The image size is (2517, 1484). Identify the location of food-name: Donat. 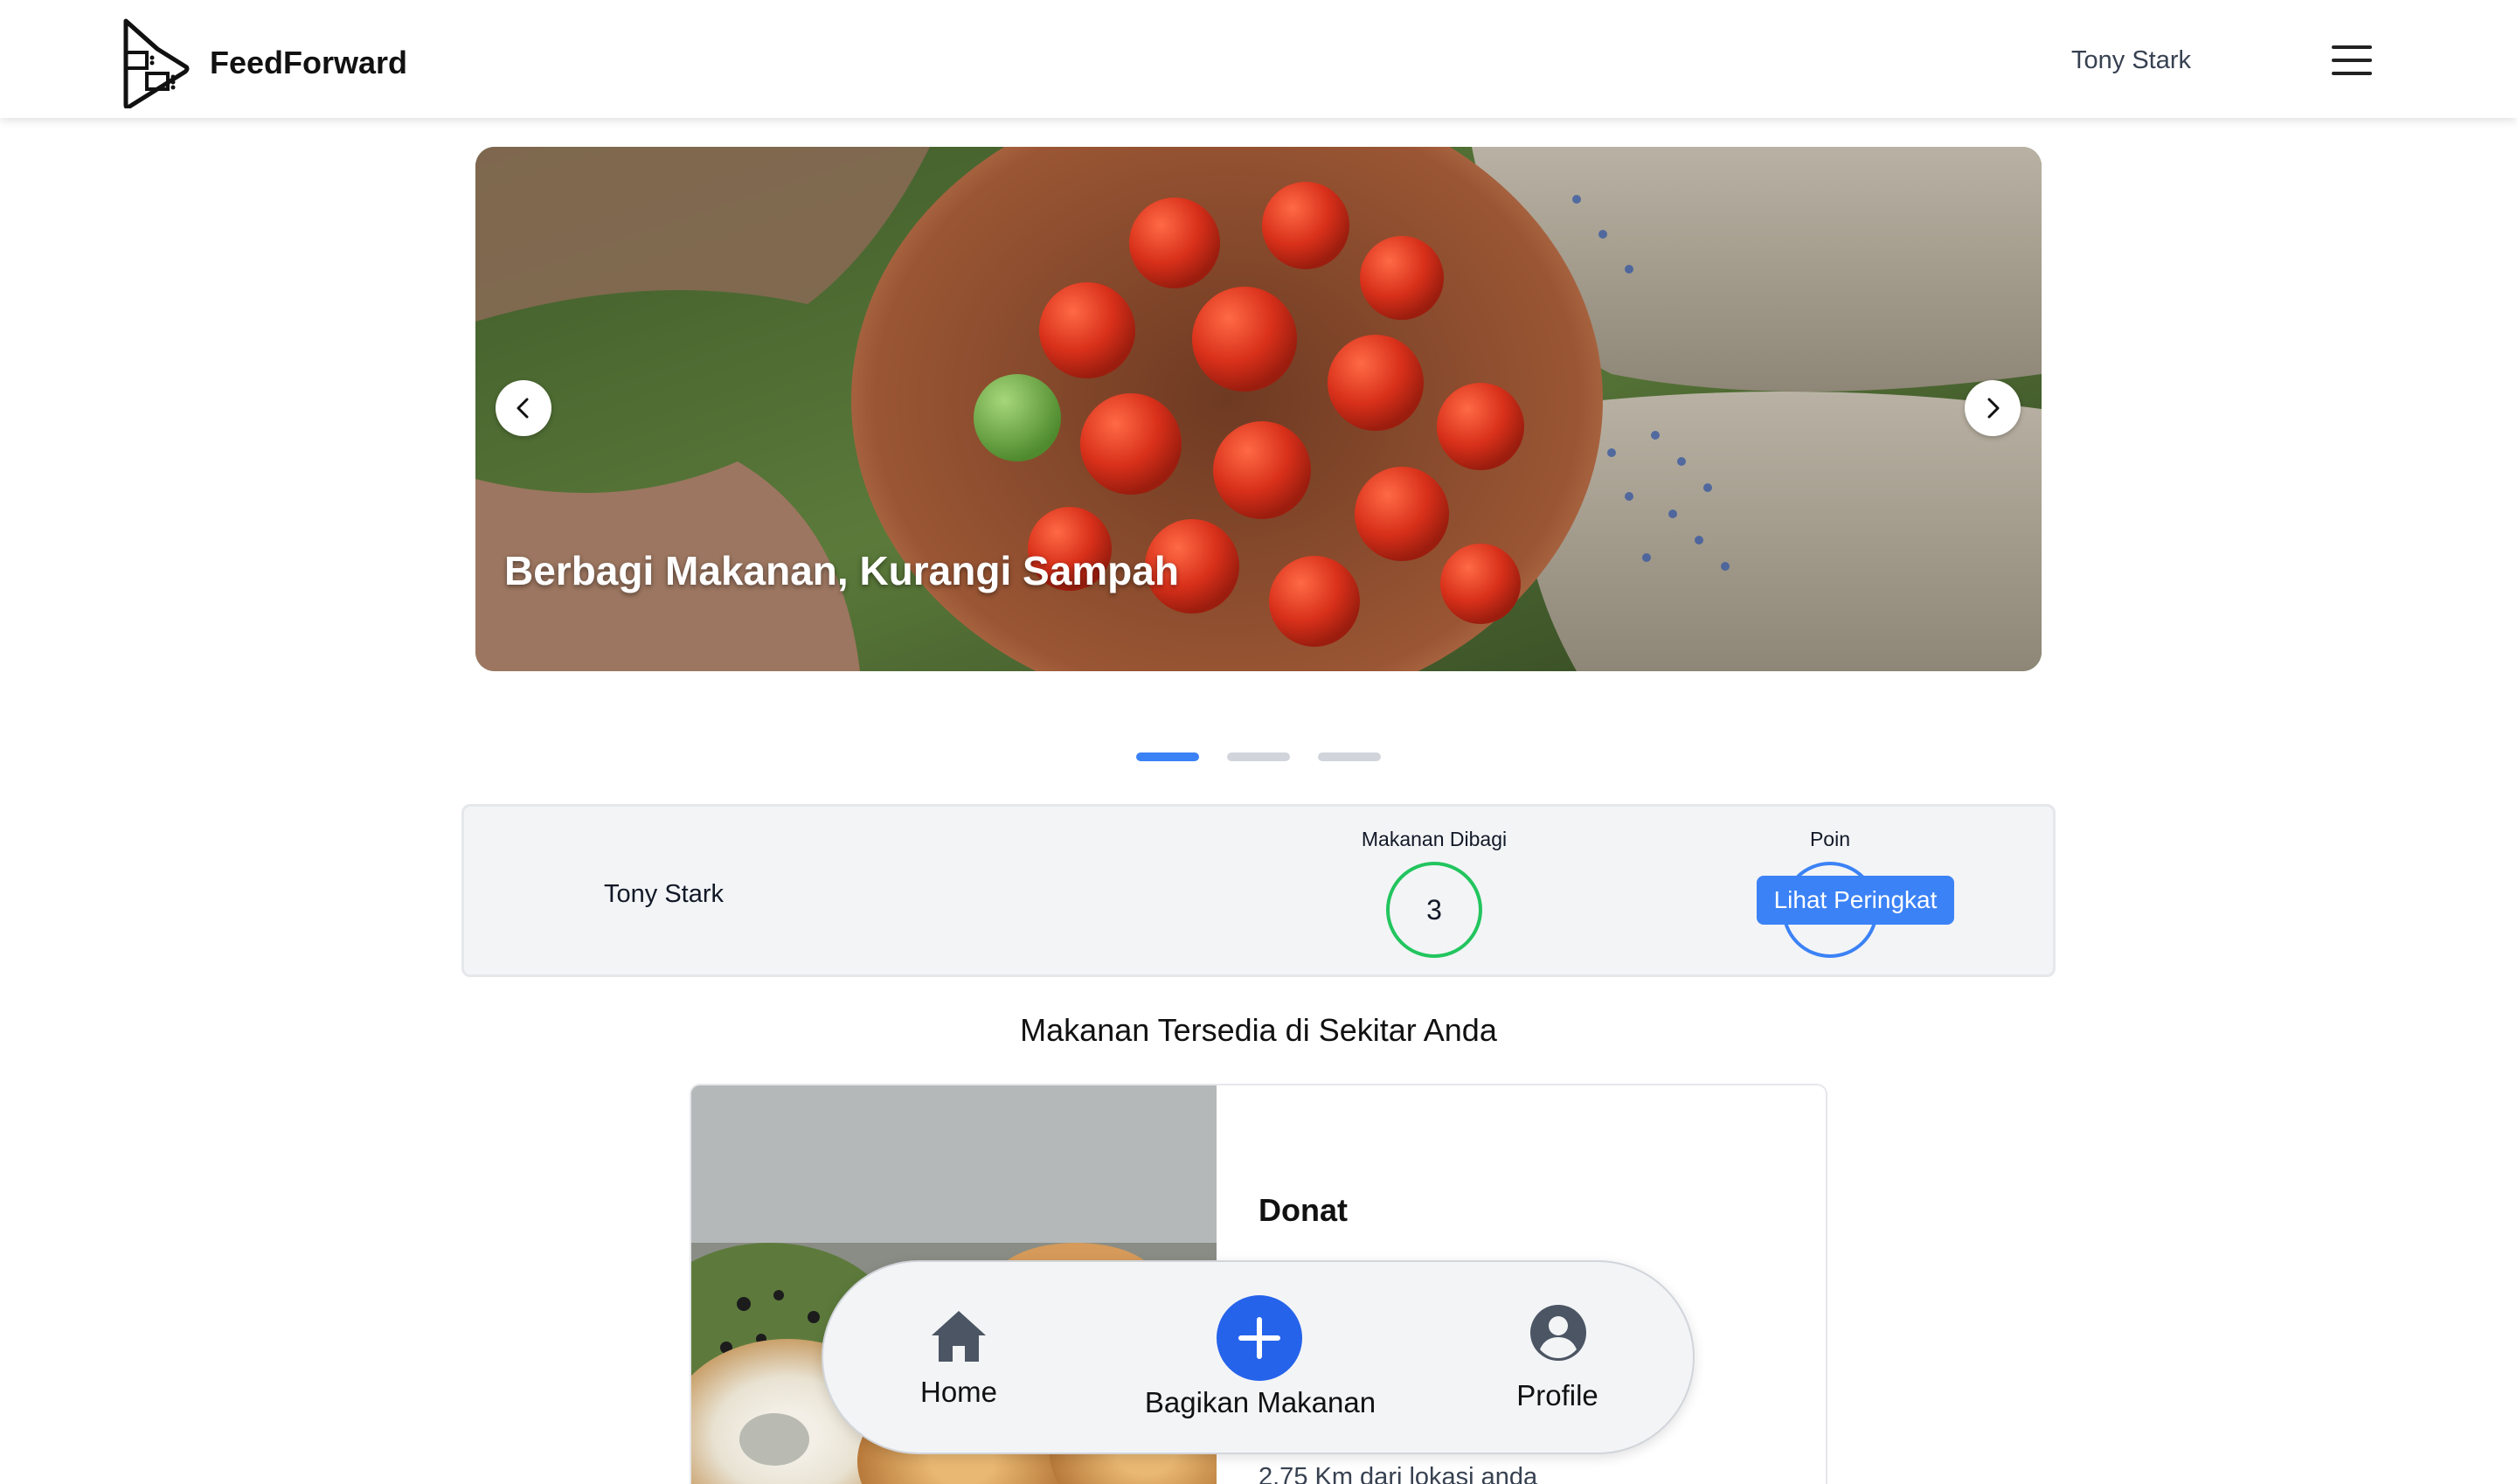
(1303, 1210).